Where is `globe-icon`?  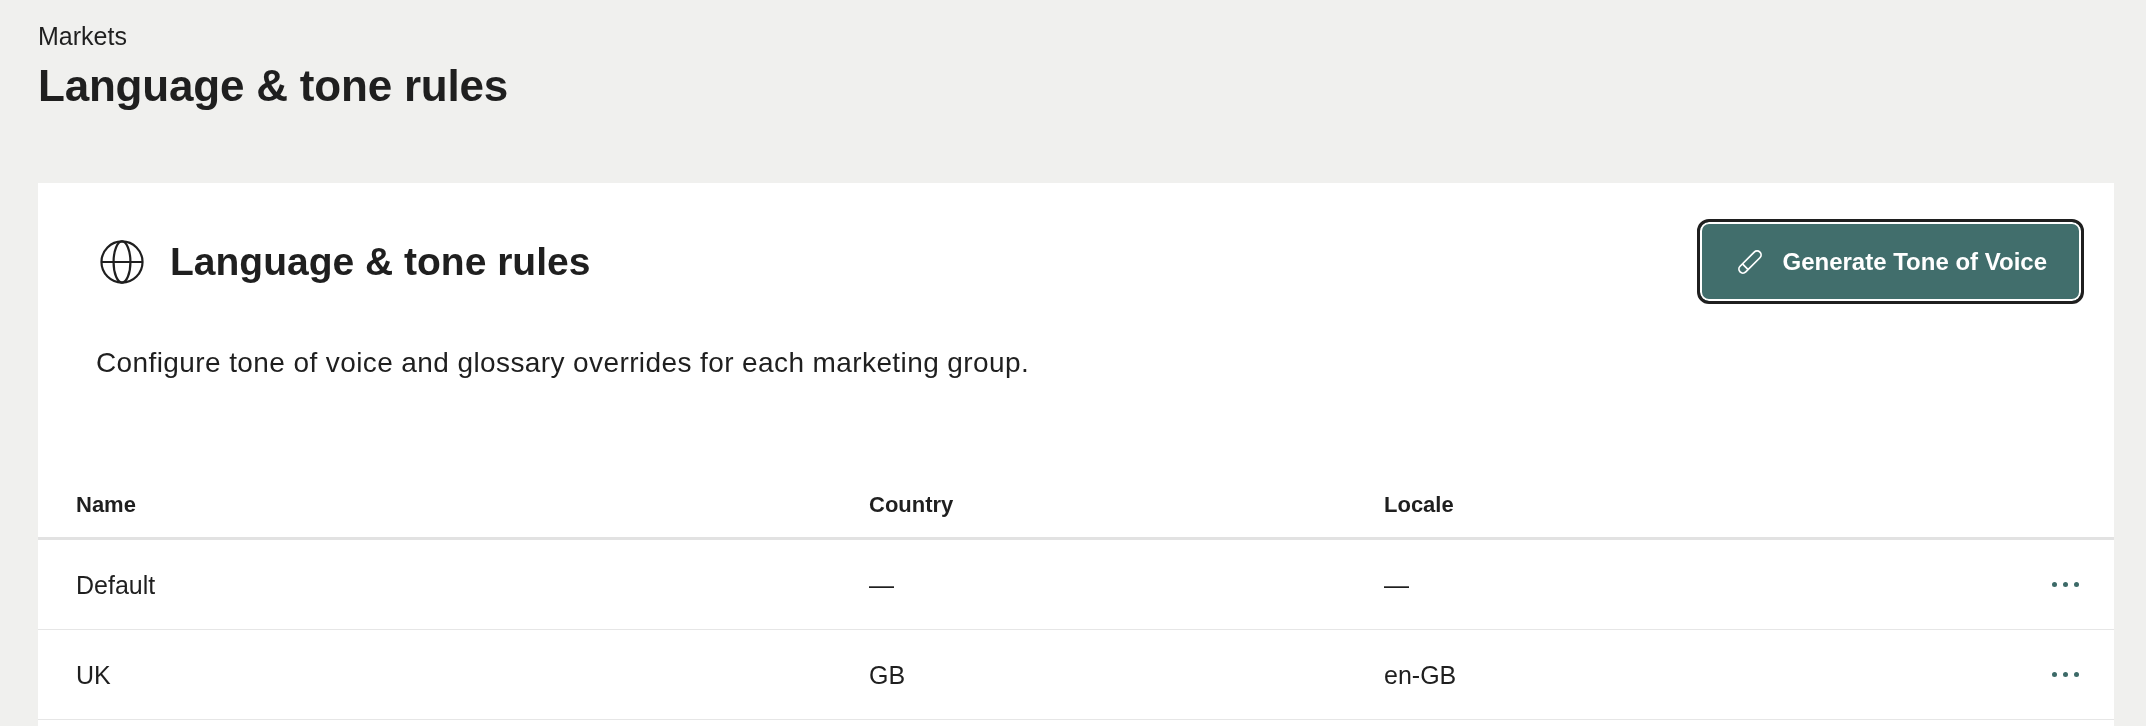
globe-icon is located at coordinates (122, 261).